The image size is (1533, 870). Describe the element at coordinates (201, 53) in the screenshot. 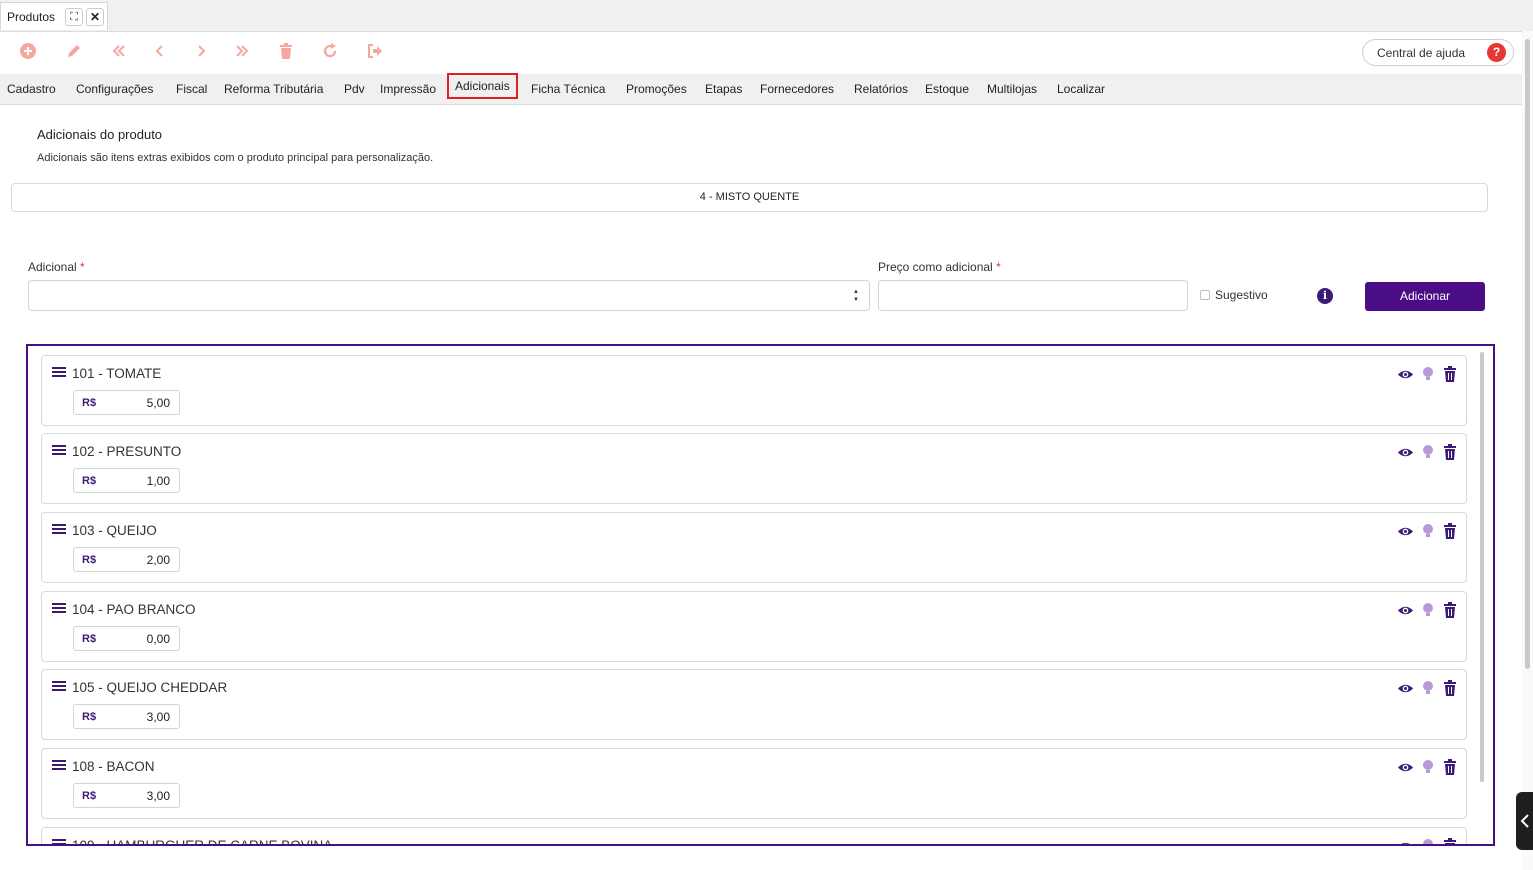

I see `next-icon` at that location.